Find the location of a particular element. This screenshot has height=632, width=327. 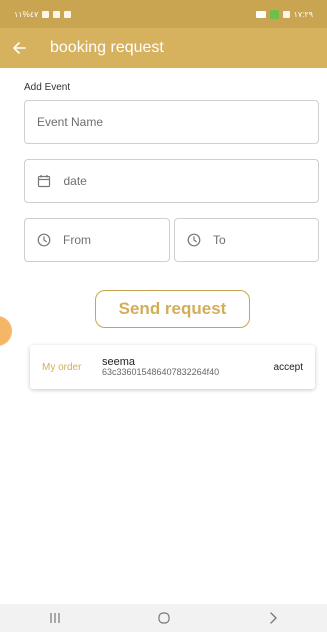

add-event-label: Add Event is located at coordinates (47, 87).